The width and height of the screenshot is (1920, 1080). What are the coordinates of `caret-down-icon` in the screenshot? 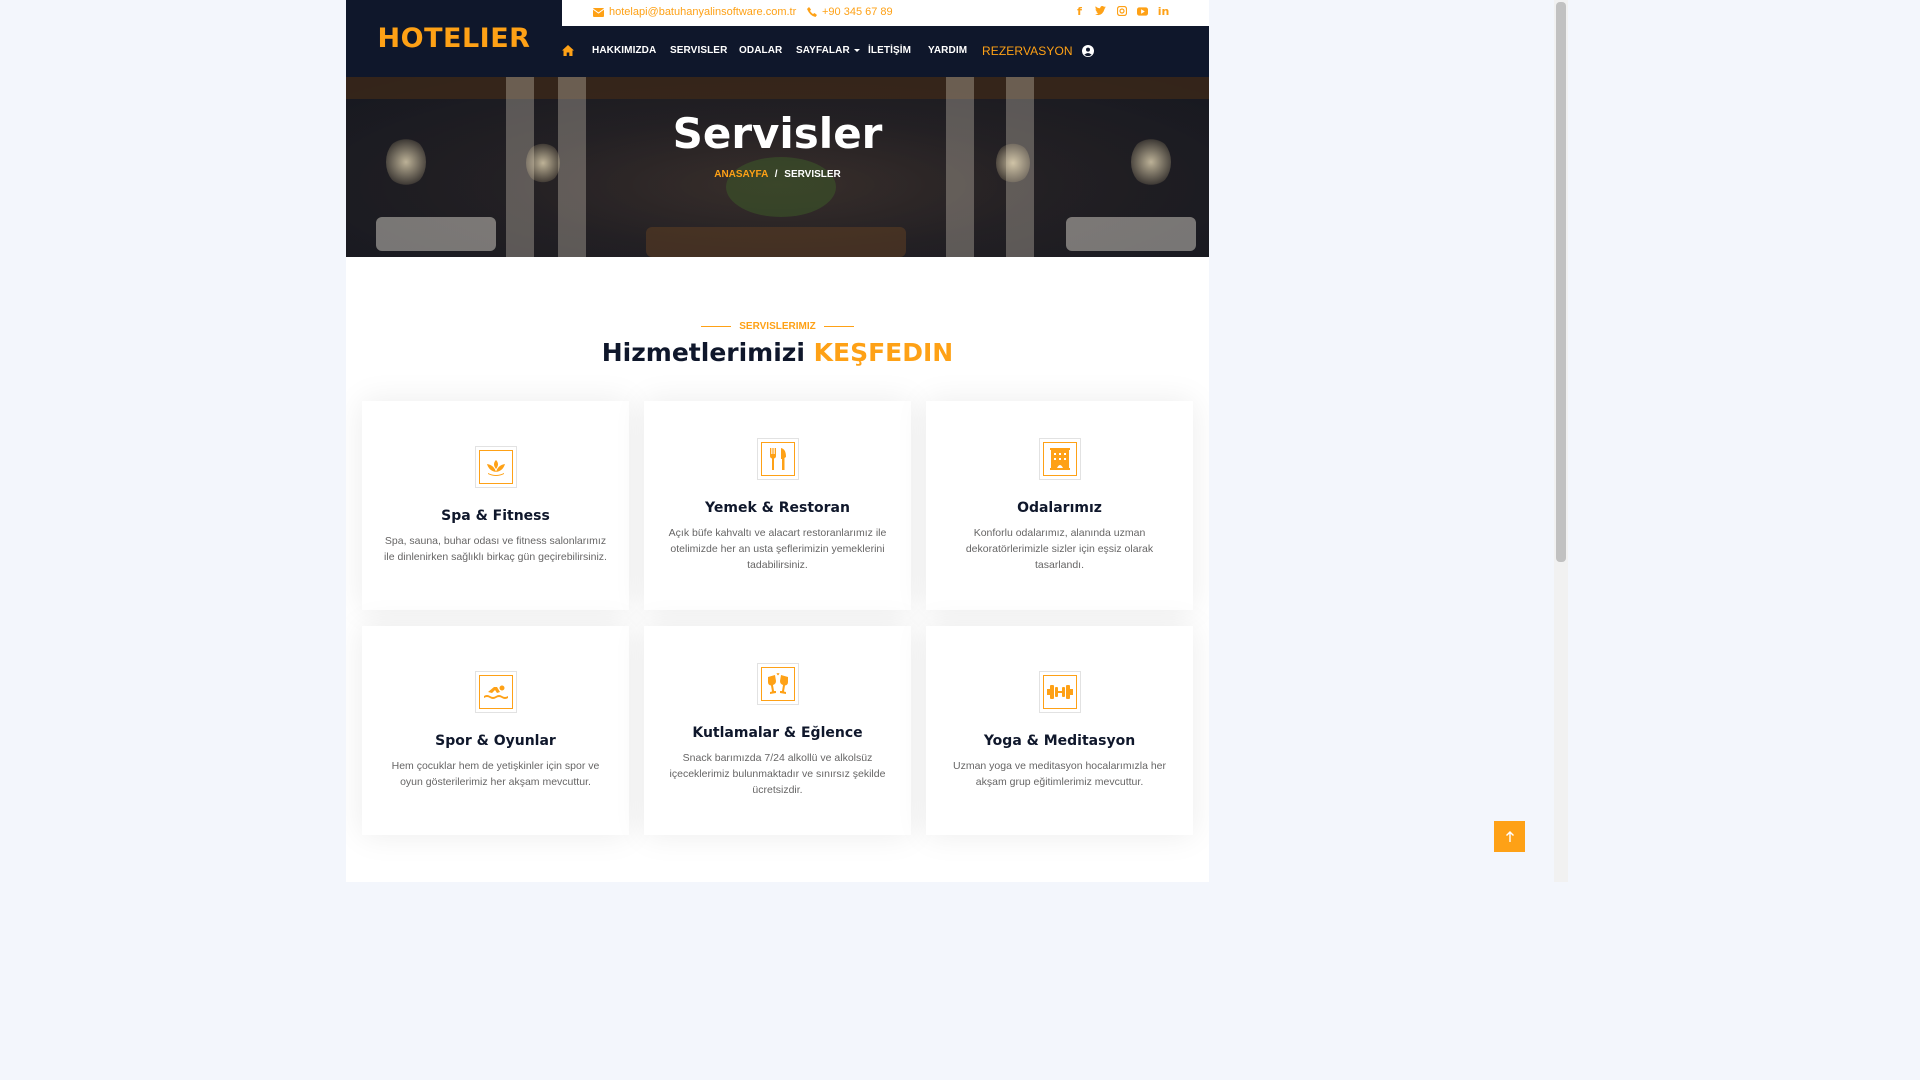 It's located at (856, 50).